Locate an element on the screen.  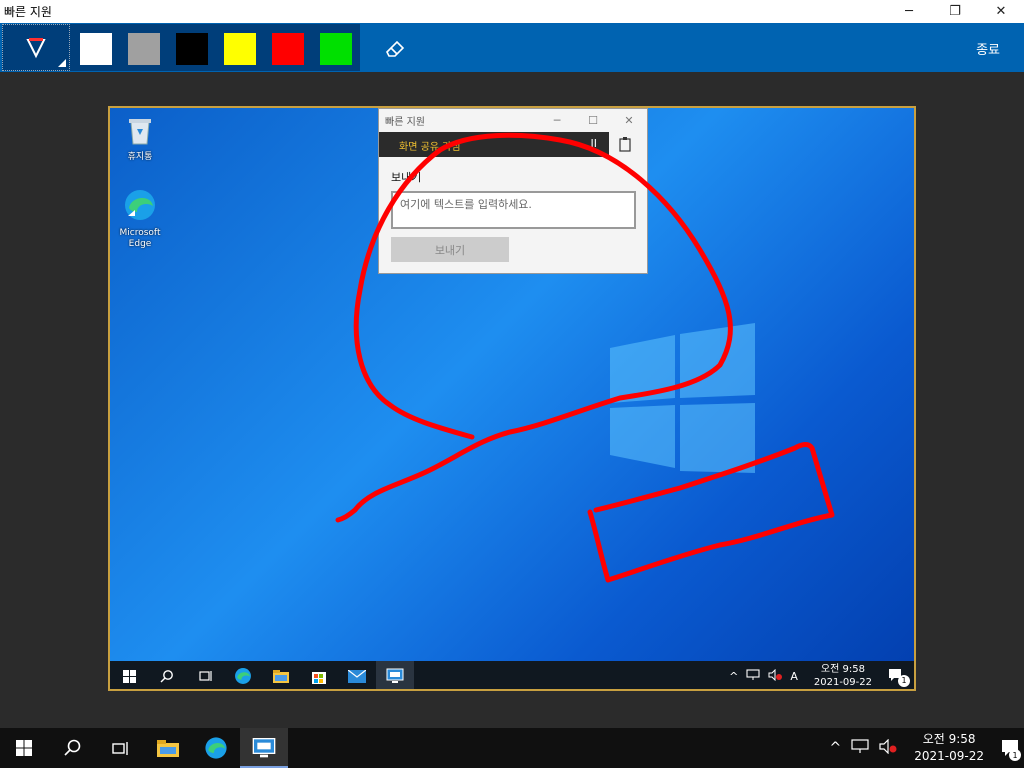
quick-assist-taskbar-button is located at coordinates (264, 748).